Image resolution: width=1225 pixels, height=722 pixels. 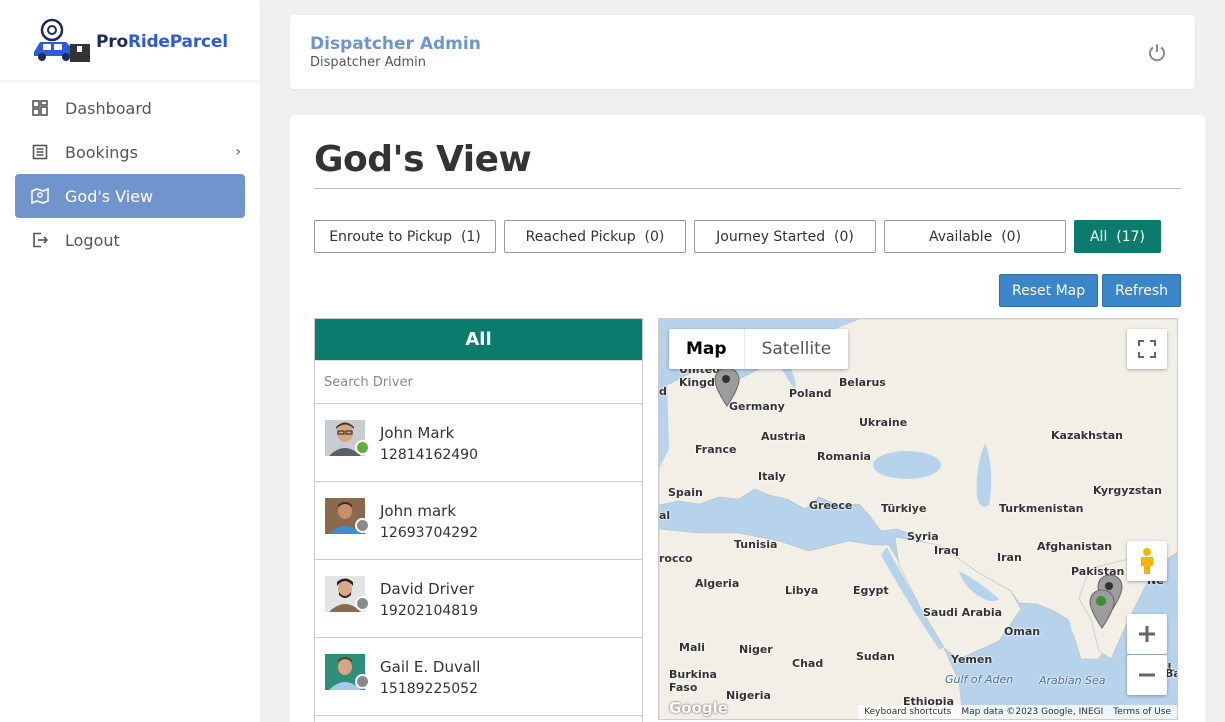 I want to click on filter-label: Journey Started, so click(x=771, y=236).